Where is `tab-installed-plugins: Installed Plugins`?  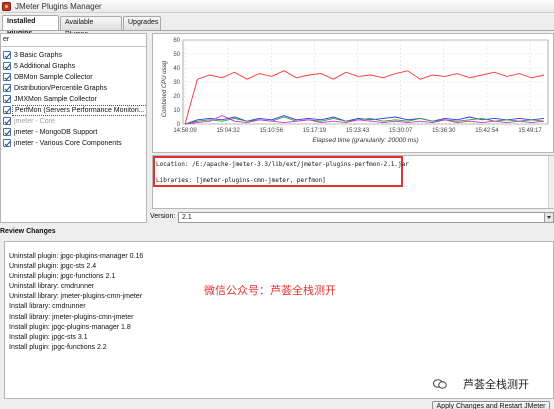
tab-installed-plugins: Installed Plugins is located at coordinates (30, 26).